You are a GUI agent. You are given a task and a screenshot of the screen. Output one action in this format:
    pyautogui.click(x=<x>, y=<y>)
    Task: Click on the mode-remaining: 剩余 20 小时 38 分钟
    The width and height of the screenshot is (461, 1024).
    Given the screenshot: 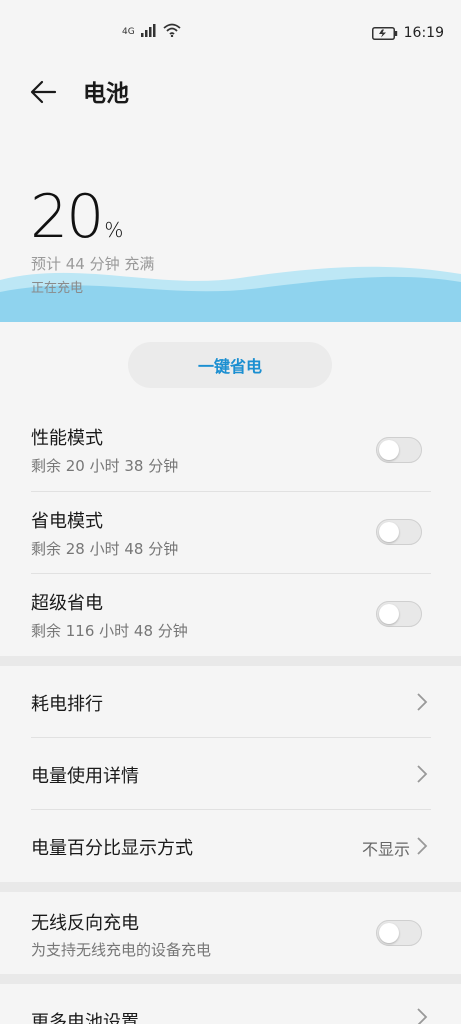 What is the action you would take?
    pyautogui.click(x=105, y=466)
    